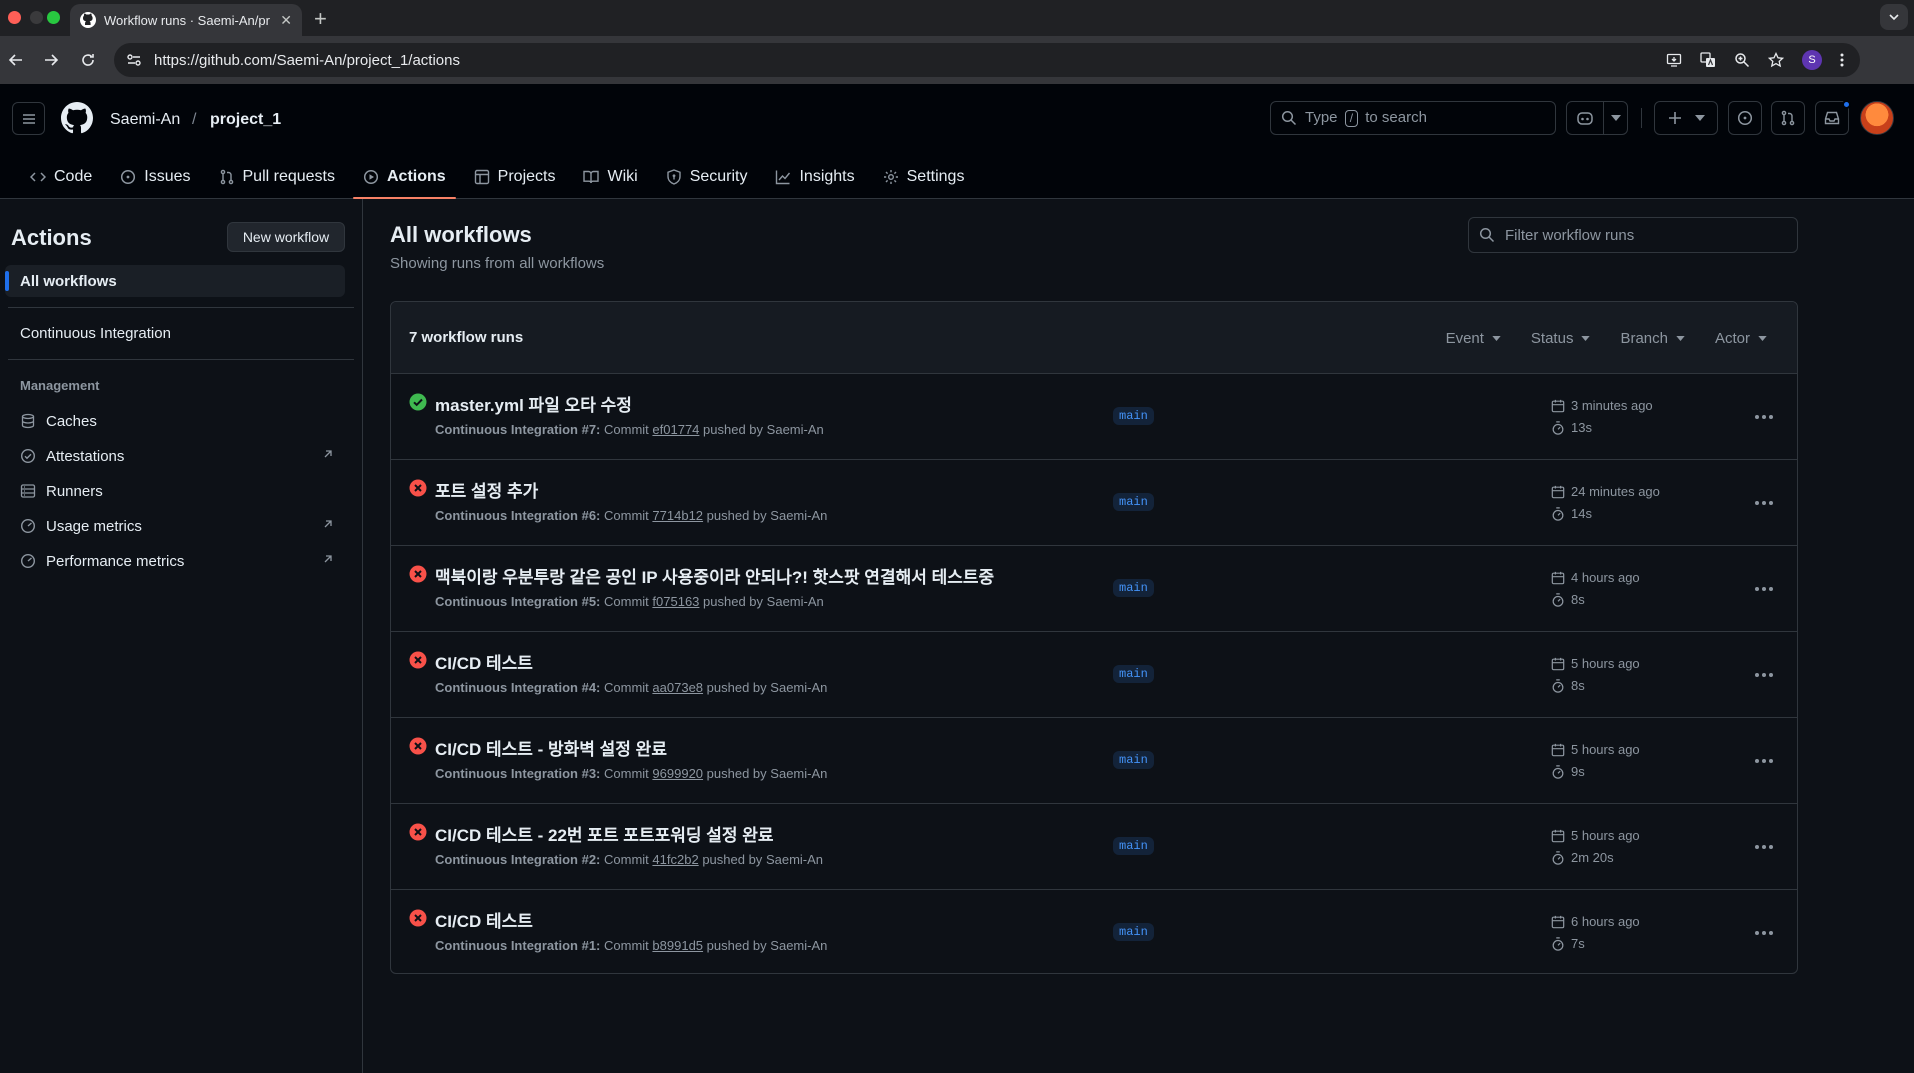 Image resolution: width=1914 pixels, height=1073 pixels. What do you see at coordinates (320, 19) in the screenshot?
I see `new-tab-button: +` at bounding box center [320, 19].